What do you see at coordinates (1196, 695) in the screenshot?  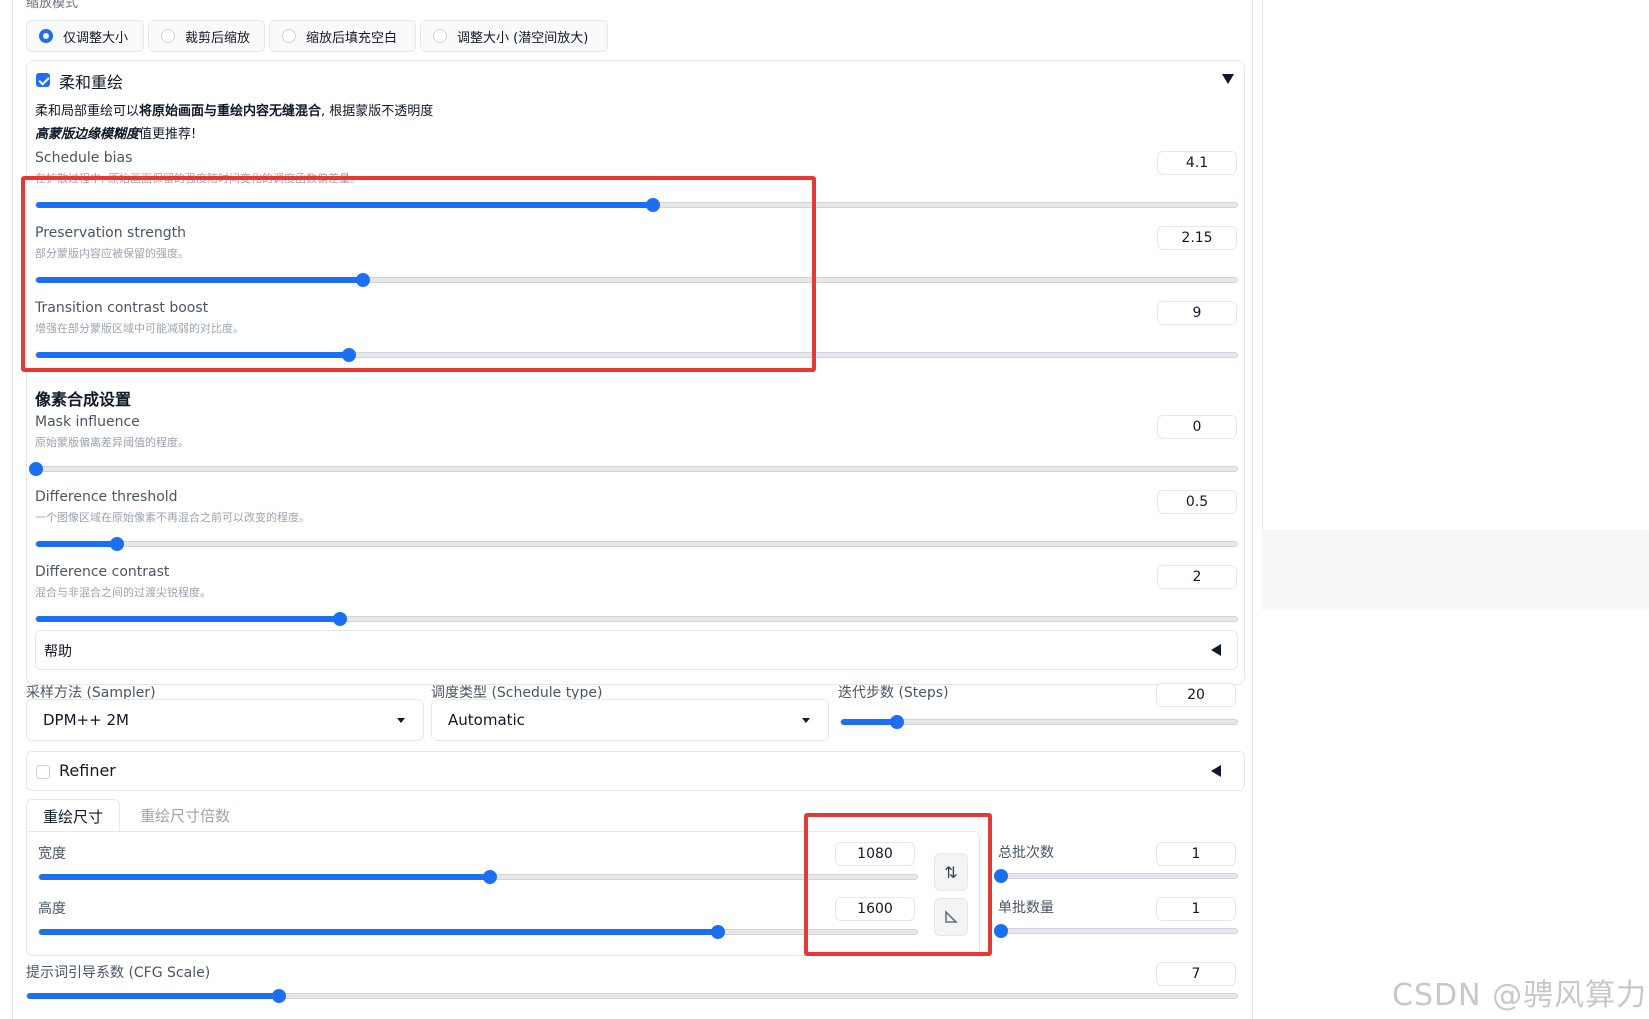 I see `steps-input: 20` at bounding box center [1196, 695].